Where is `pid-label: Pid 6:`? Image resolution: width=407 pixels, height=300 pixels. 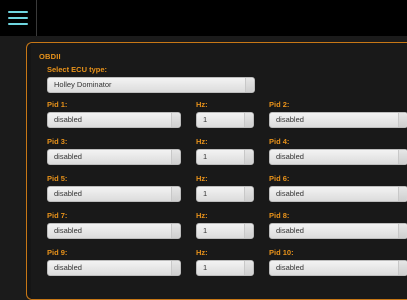 pid-label: Pid 6: is located at coordinates (279, 178).